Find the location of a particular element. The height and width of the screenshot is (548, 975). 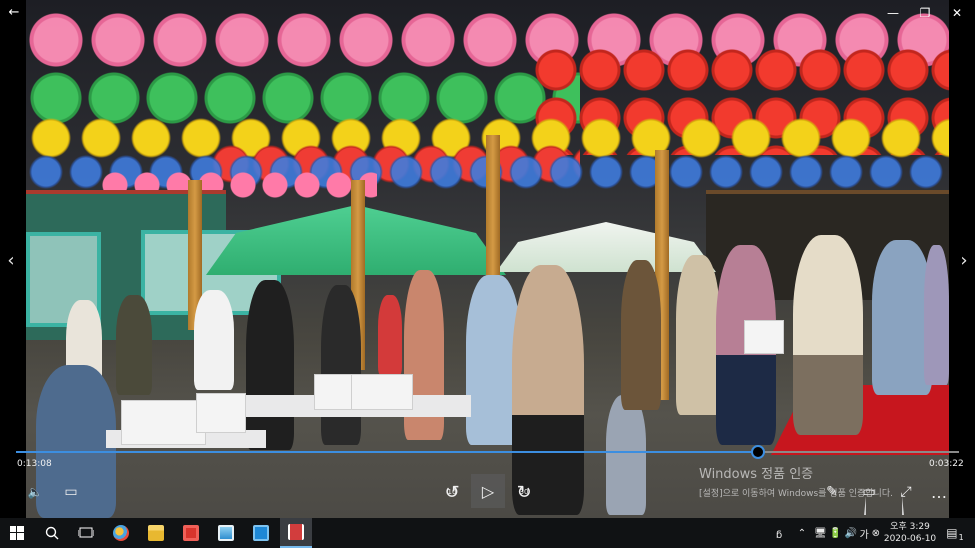

notification-icon: ▤ is located at coordinates (952, 533).